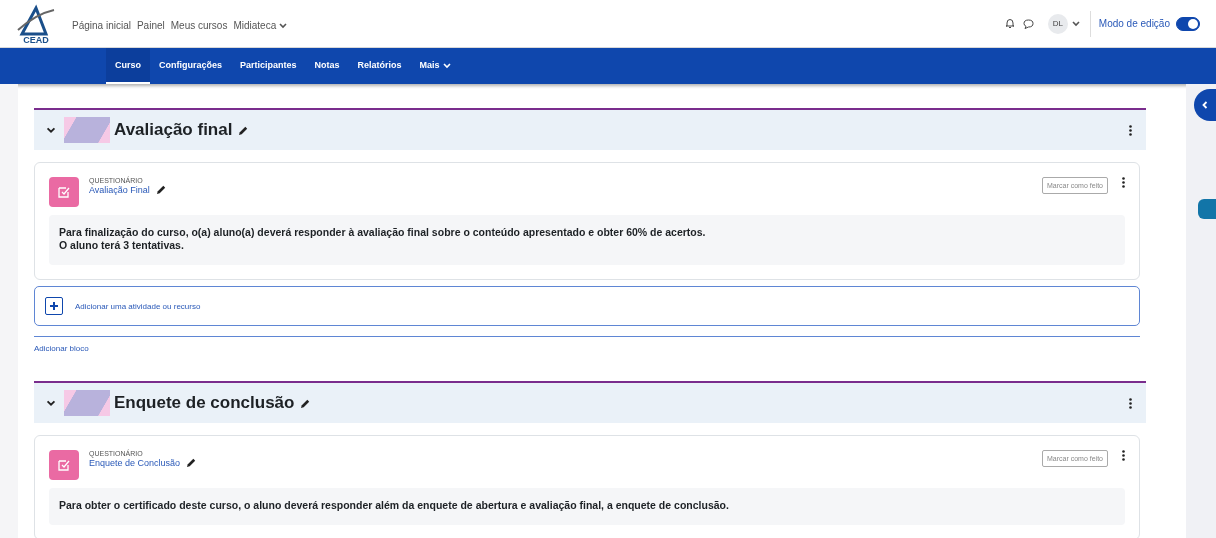 The image size is (1216, 538). Describe the element at coordinates (204, 403) in the screenshot. I see `section-title: Enquete de conclusão` at that location.